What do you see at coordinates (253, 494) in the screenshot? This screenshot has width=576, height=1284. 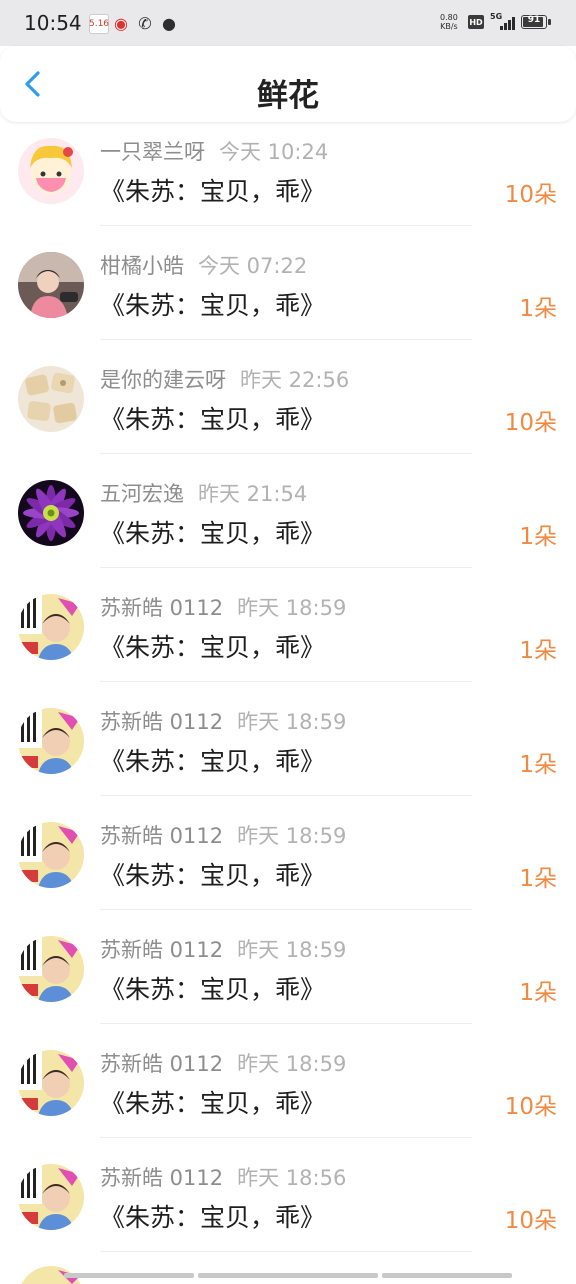 I see `timestamp: 昨天 21:54` at bounding box center [253, 494].